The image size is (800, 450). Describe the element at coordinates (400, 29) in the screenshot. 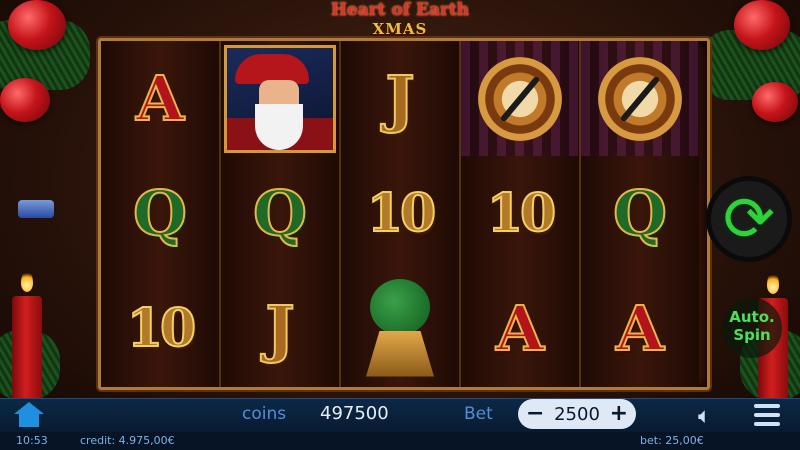

I see `game-subtitle: XMAS` at that location.